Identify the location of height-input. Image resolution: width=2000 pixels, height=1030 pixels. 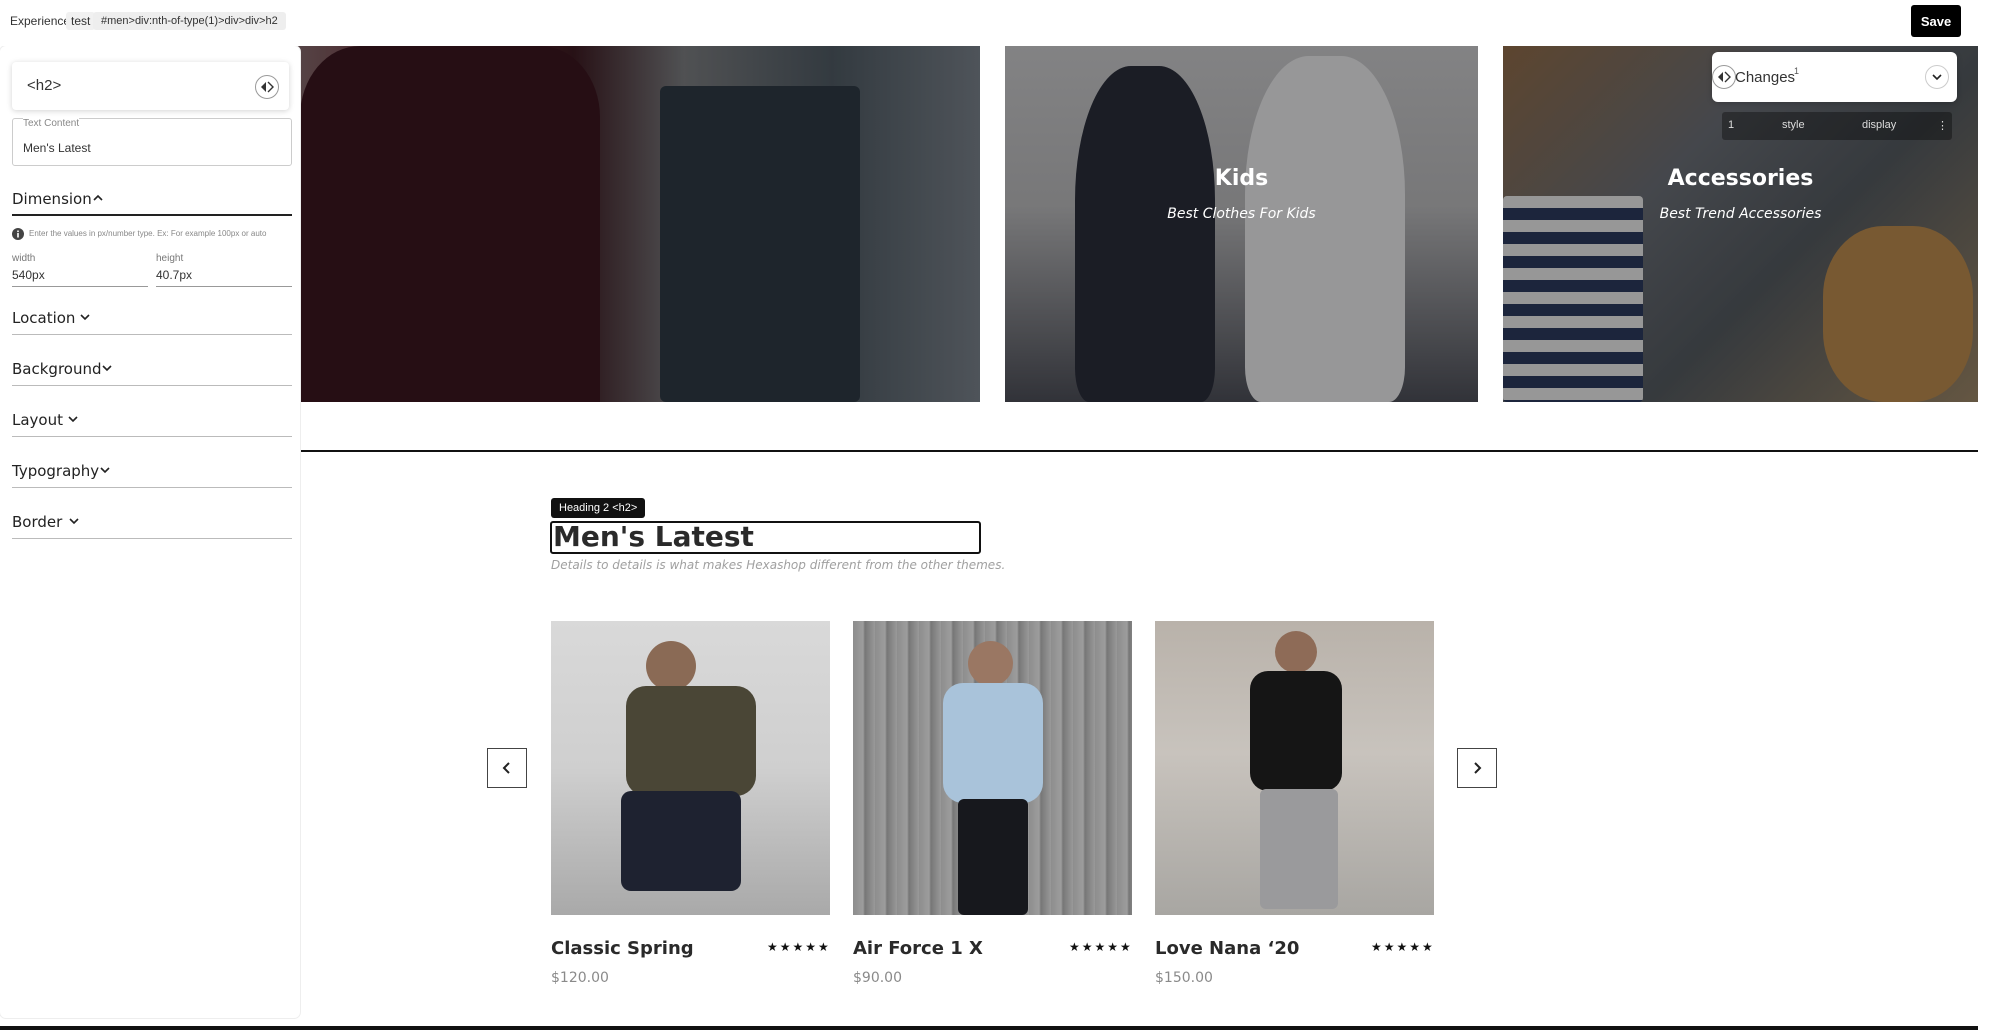
(224, 275).